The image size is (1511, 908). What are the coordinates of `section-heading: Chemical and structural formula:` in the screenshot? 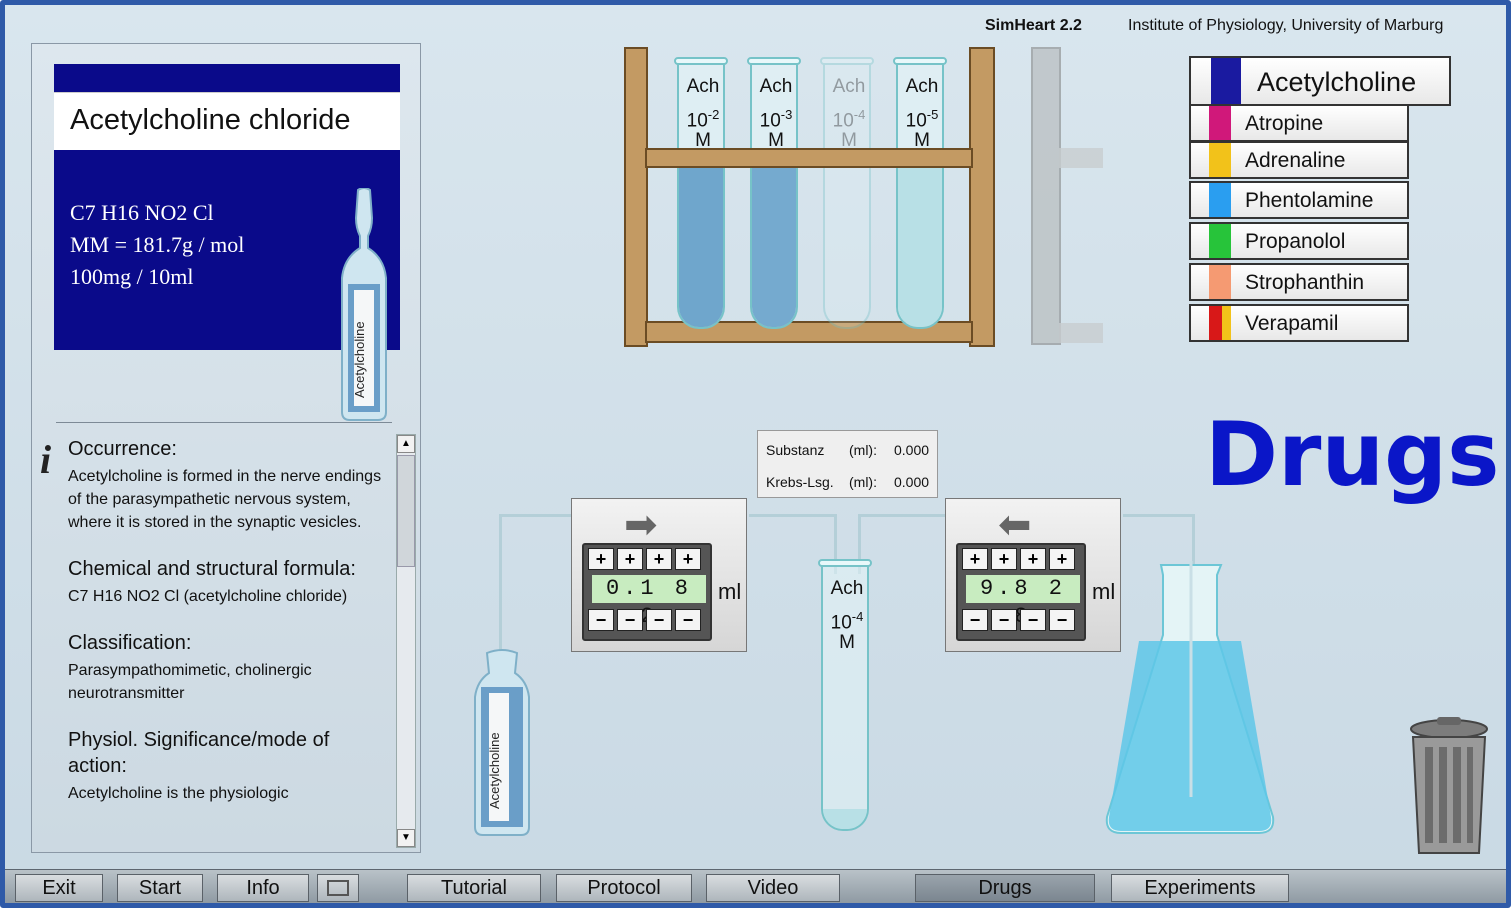 It's located at (212, 569).